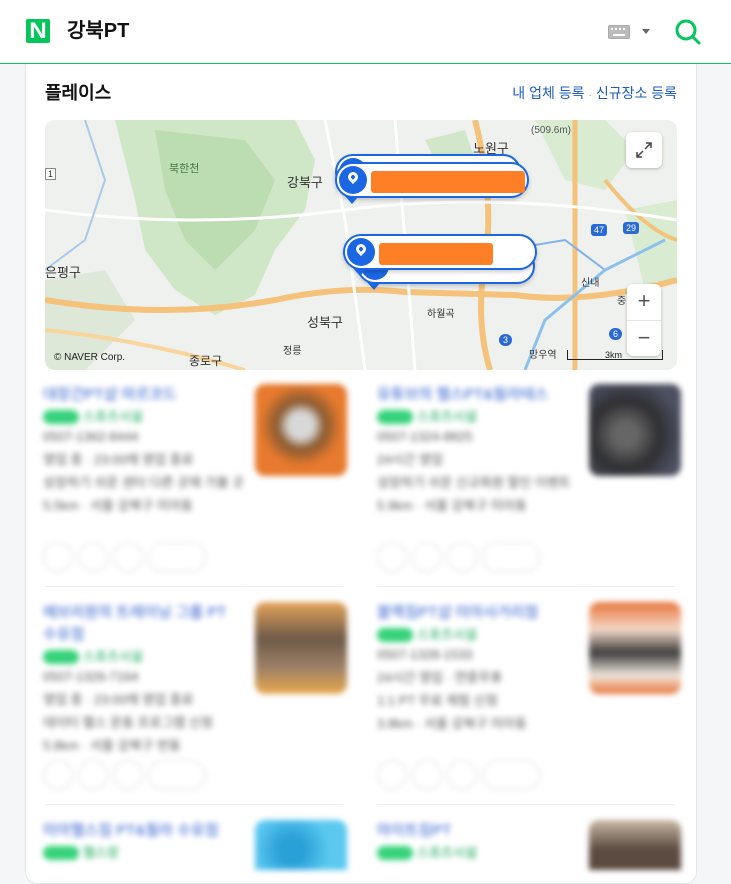 The image size is (731, 884). I want to click on map-copyright: © NAVER Corp., so click(90, 357).